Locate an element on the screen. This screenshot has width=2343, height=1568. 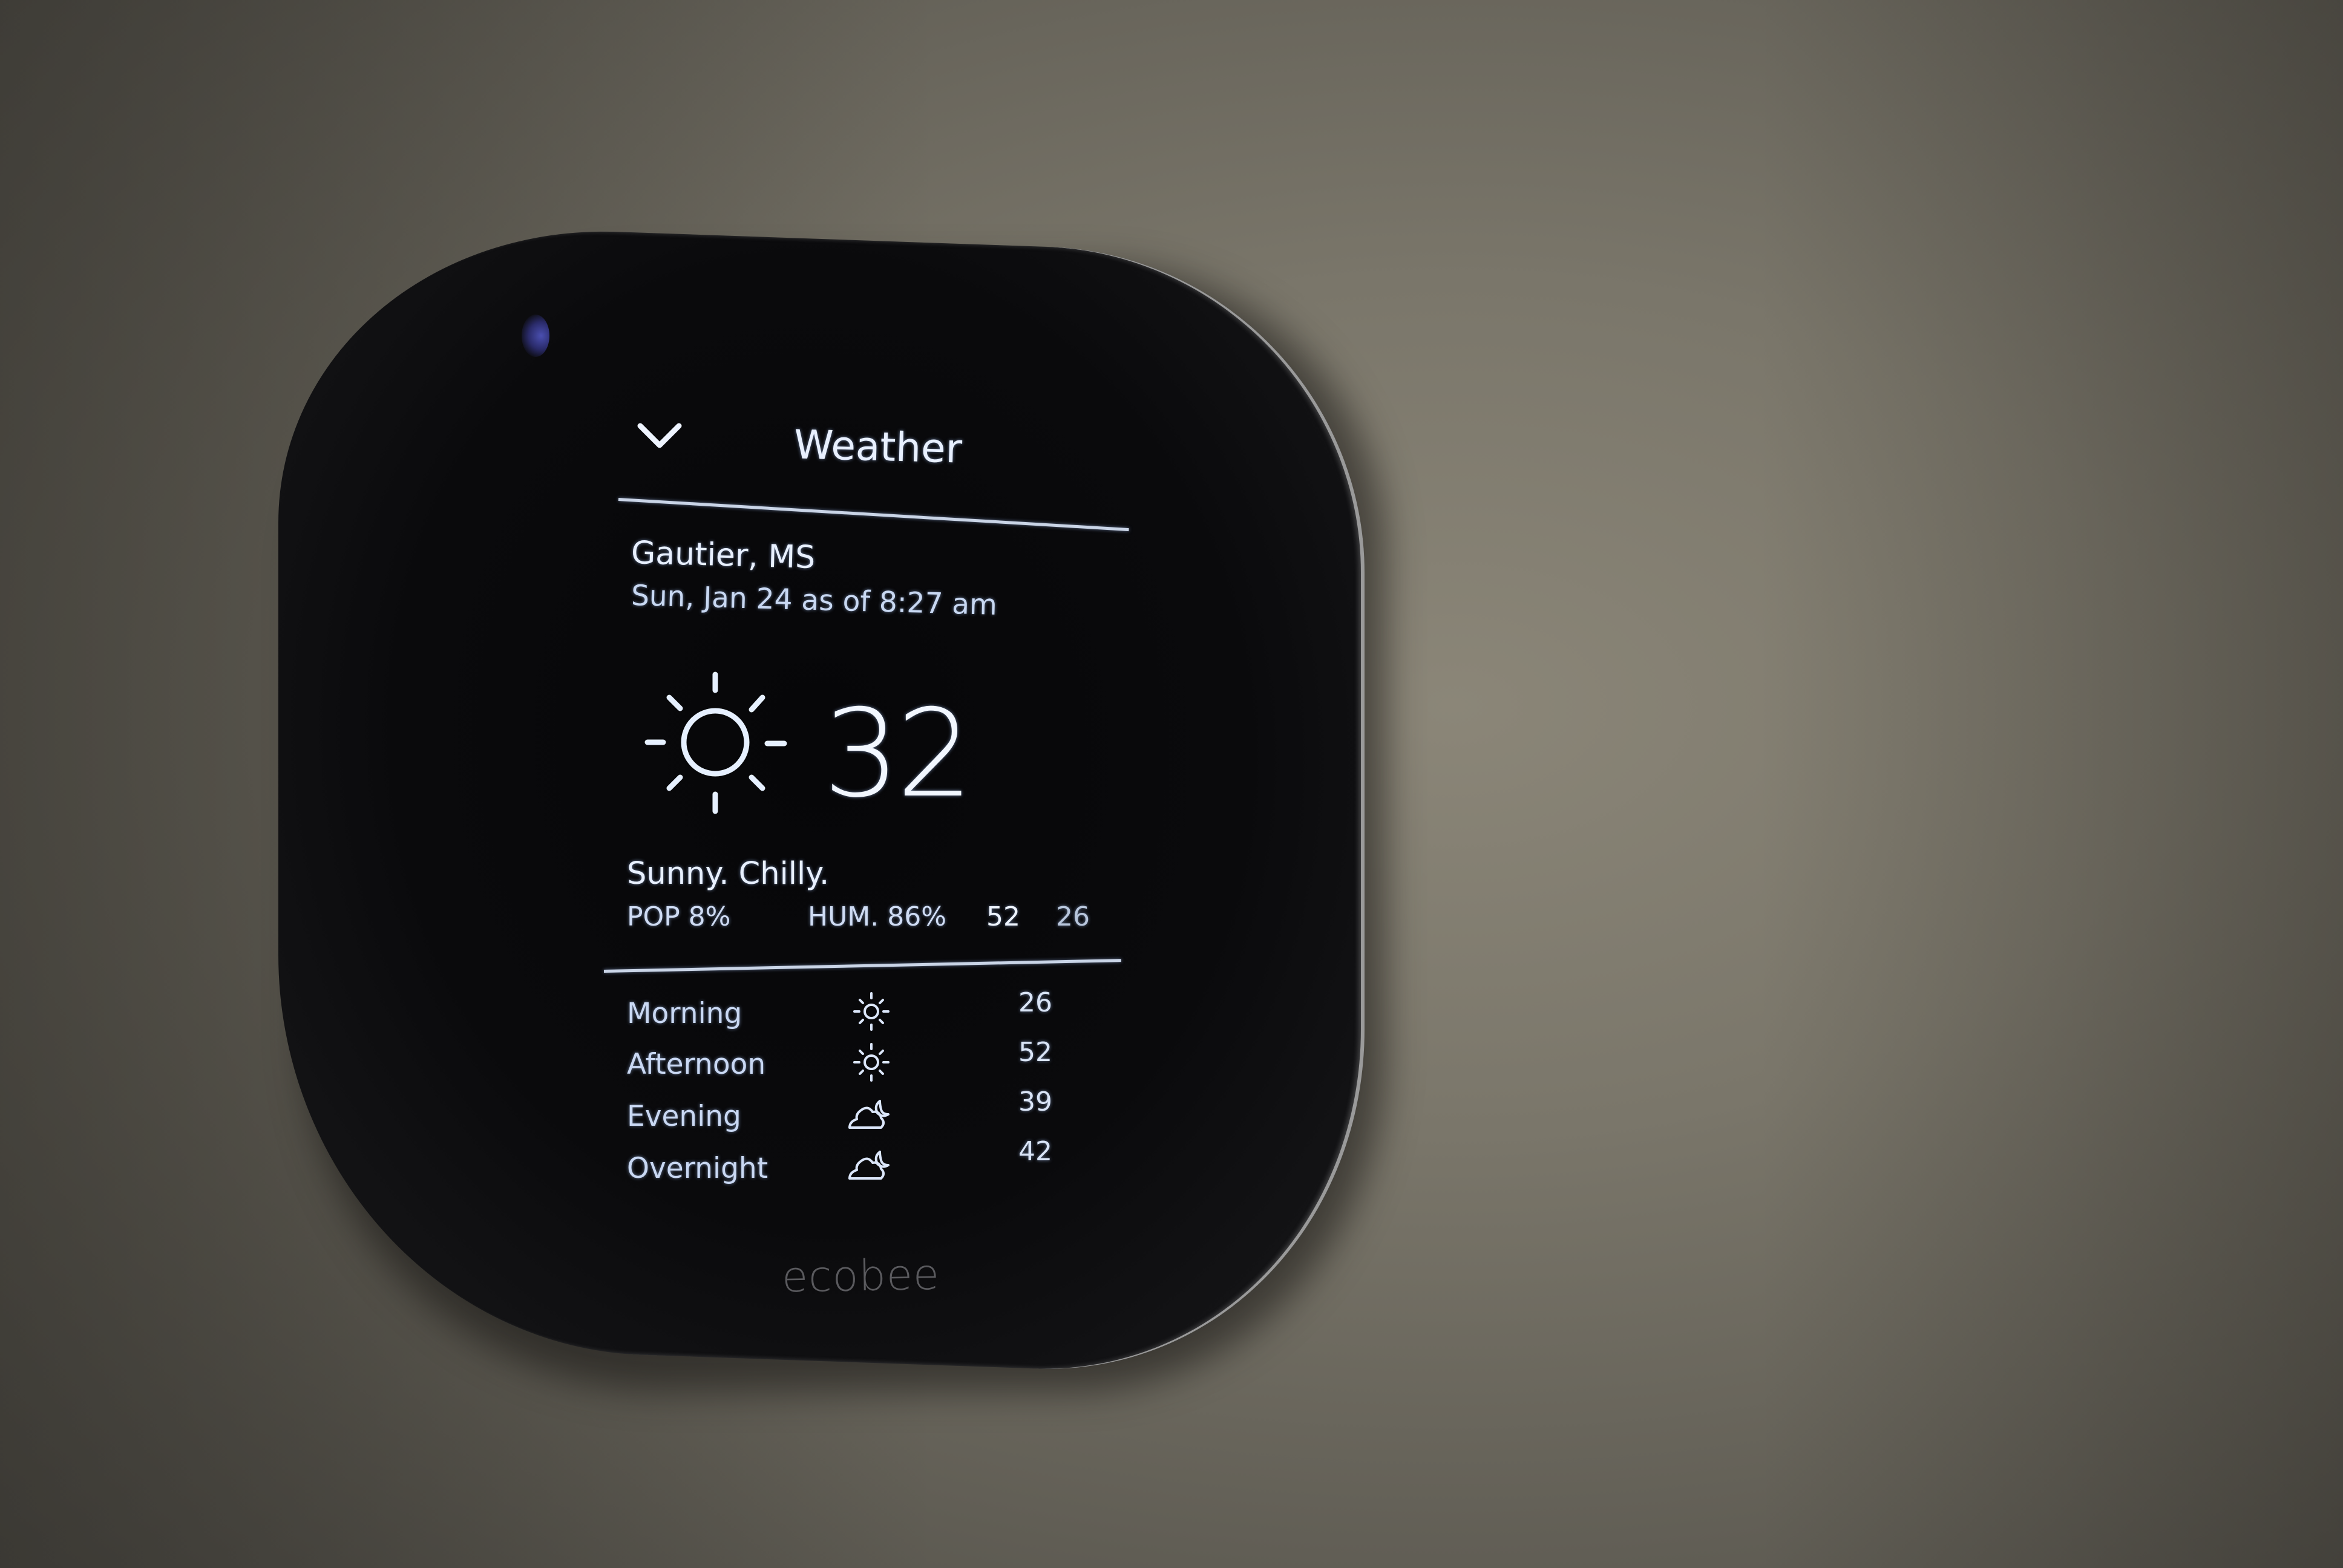
forecast-period: Morning is located at coordinates (685, 1013).